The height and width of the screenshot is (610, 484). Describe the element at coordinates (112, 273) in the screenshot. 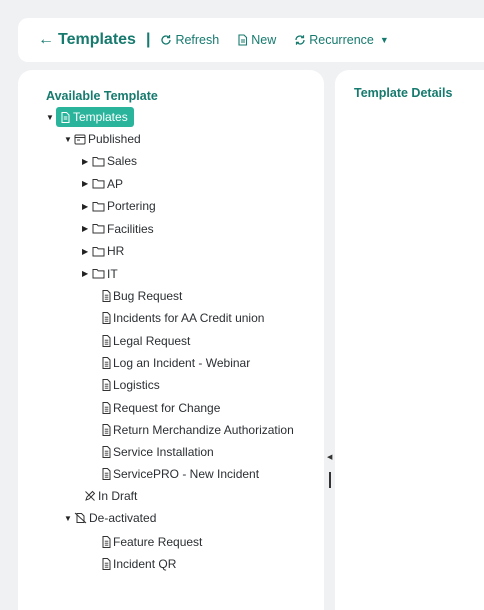

I see `tree-item-label: IT` at that location.